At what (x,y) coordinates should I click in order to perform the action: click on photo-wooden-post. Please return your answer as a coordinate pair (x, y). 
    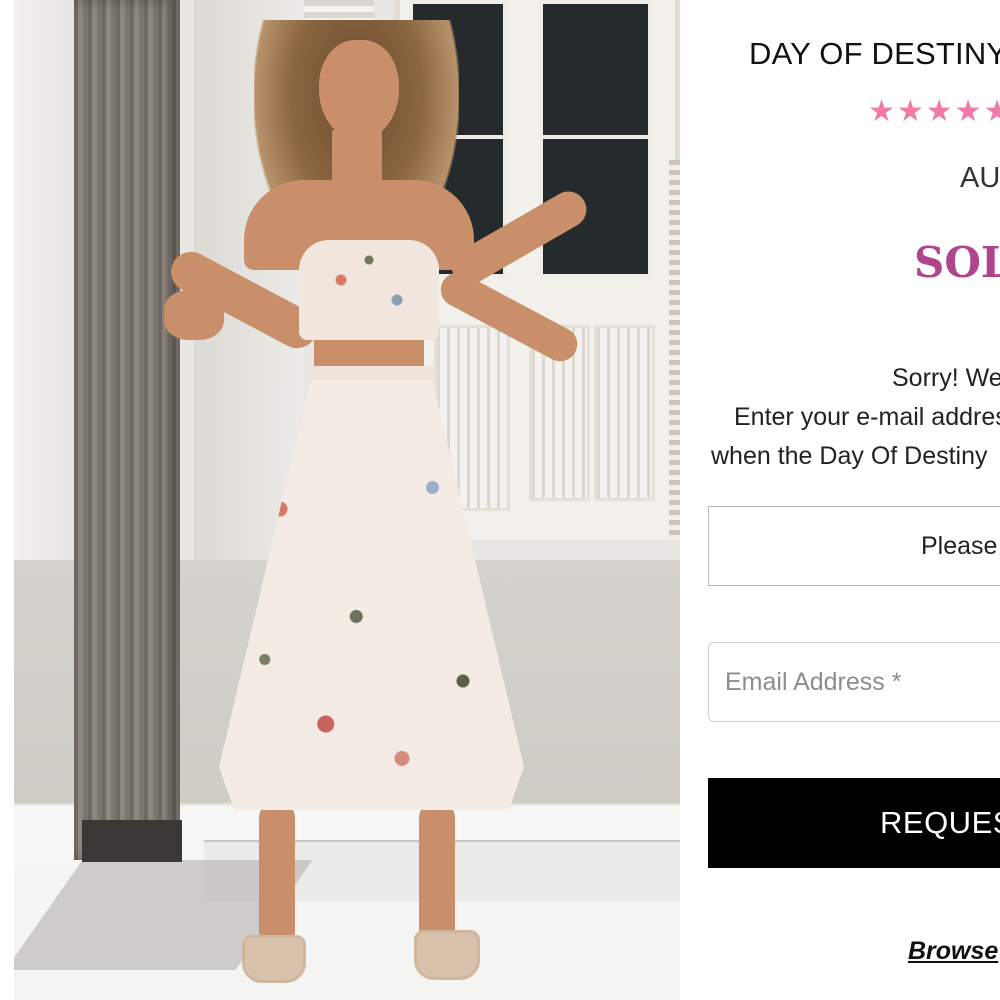
    Looking at the image, I should click on (127, 430).